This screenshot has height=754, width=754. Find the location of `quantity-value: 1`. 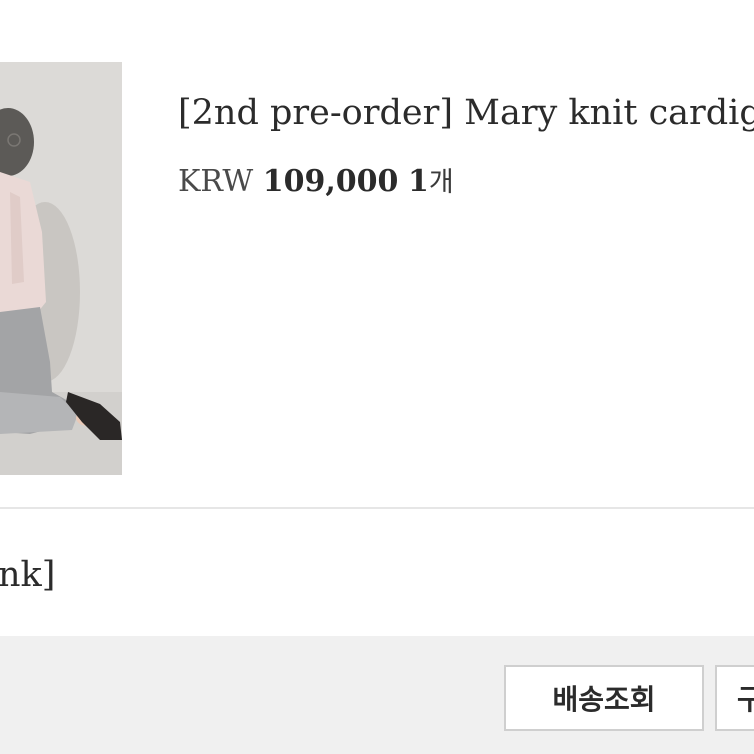

quantity-value: 1 is located at coordinates (418, 181).